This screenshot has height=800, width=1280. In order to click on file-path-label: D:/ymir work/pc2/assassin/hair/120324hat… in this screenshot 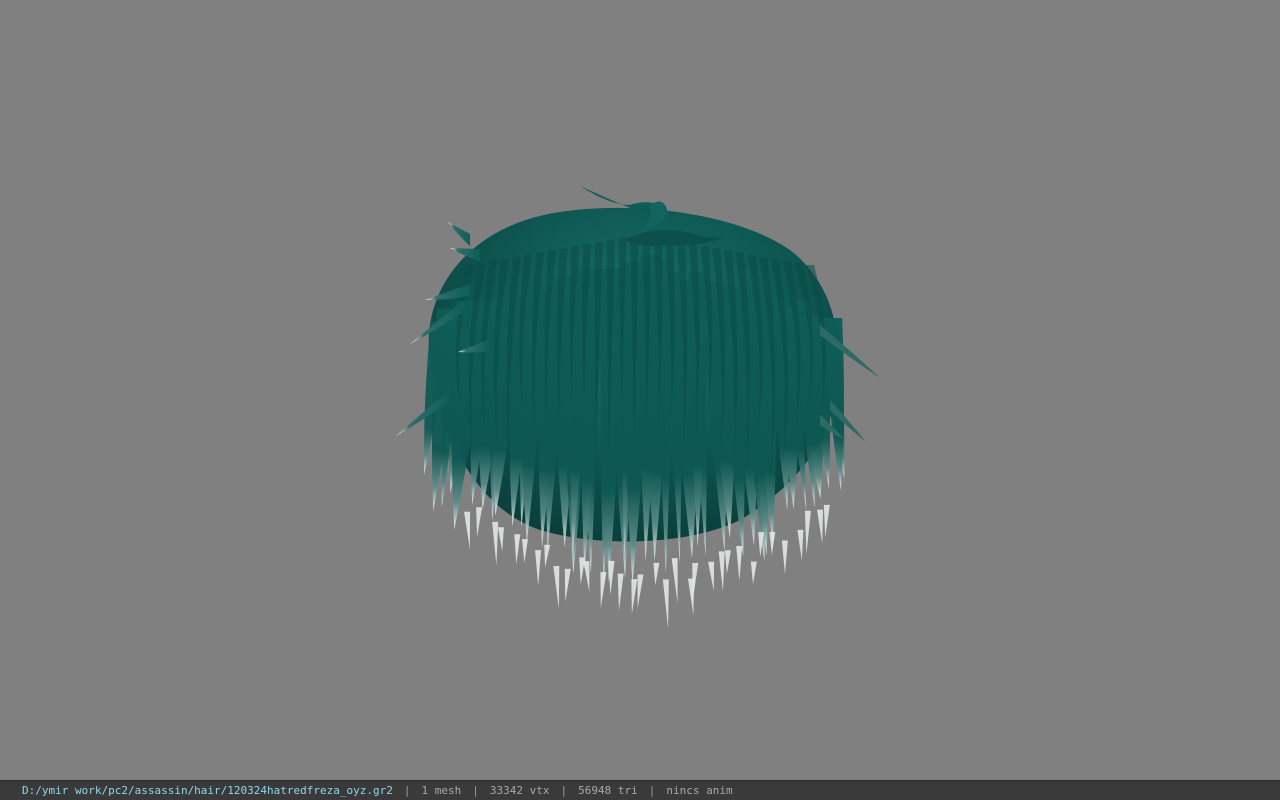, I will do `click(207, 790)`.